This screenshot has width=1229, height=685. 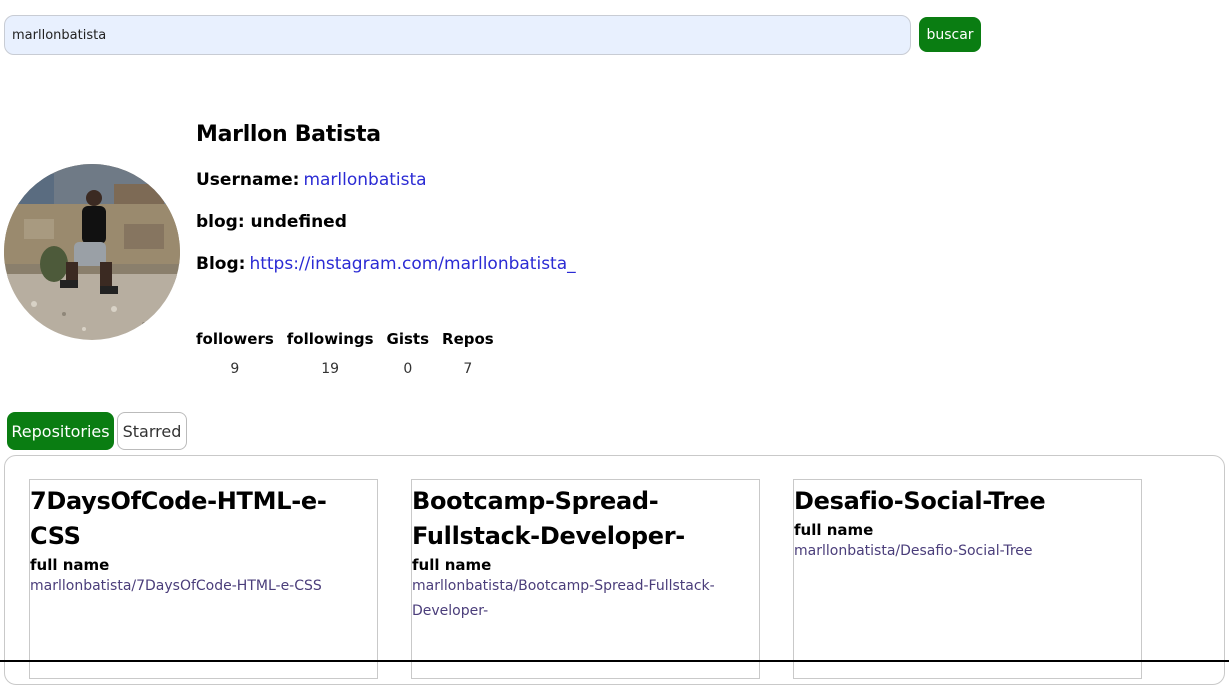 What do you see at coordinates (330, 369) in the screenshot?
I see `stat-value: 19` at bounding box center [330, 369].